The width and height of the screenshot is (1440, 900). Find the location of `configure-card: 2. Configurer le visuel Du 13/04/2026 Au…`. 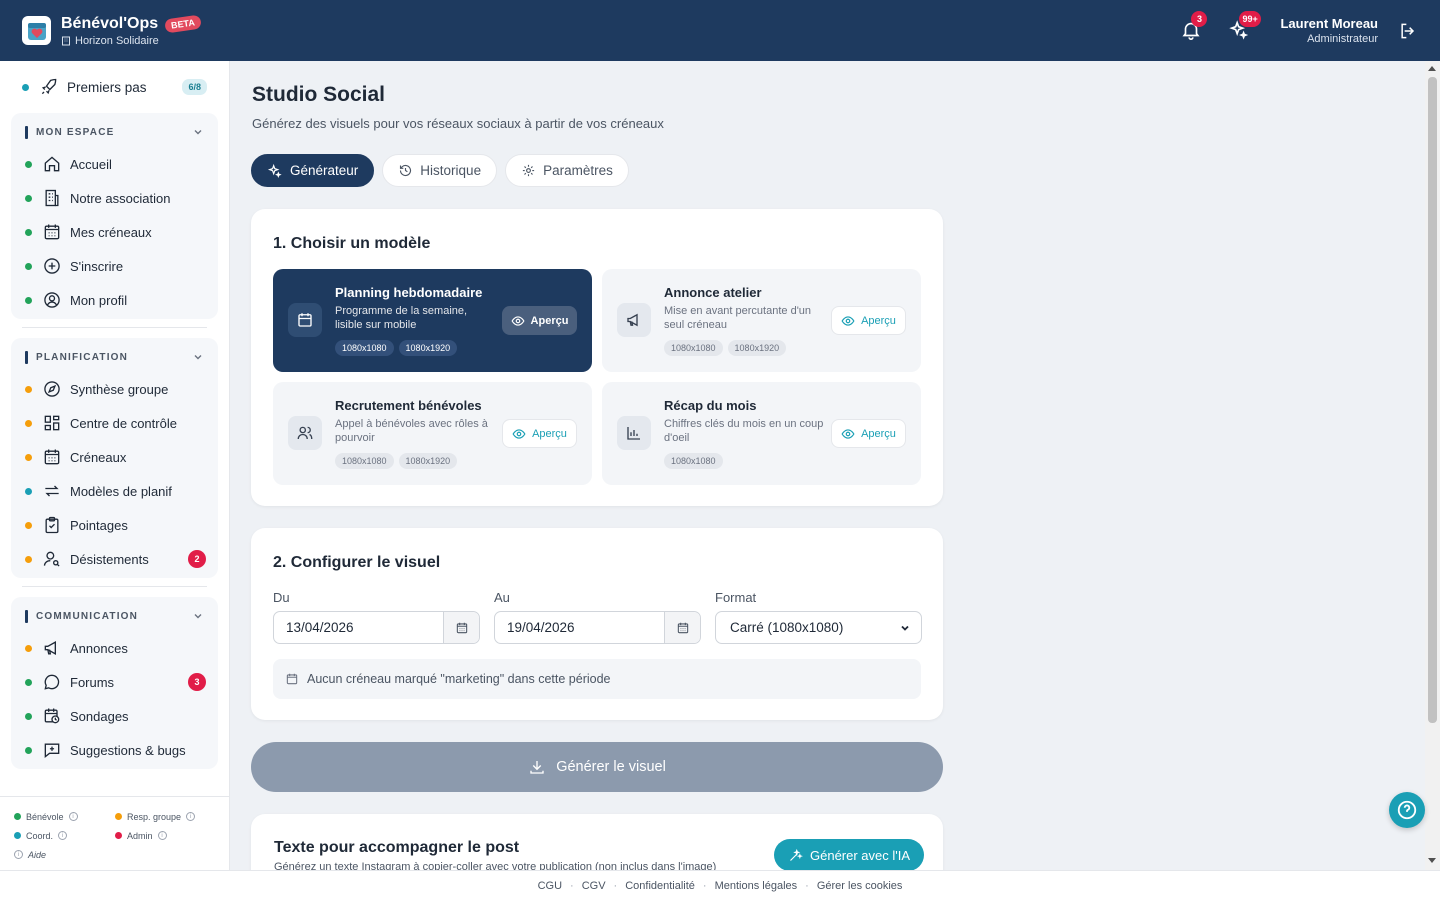

configure-card: 2. Configurer le visuel Du 13/04/2026 Au… is located at coordinates (597, 624).